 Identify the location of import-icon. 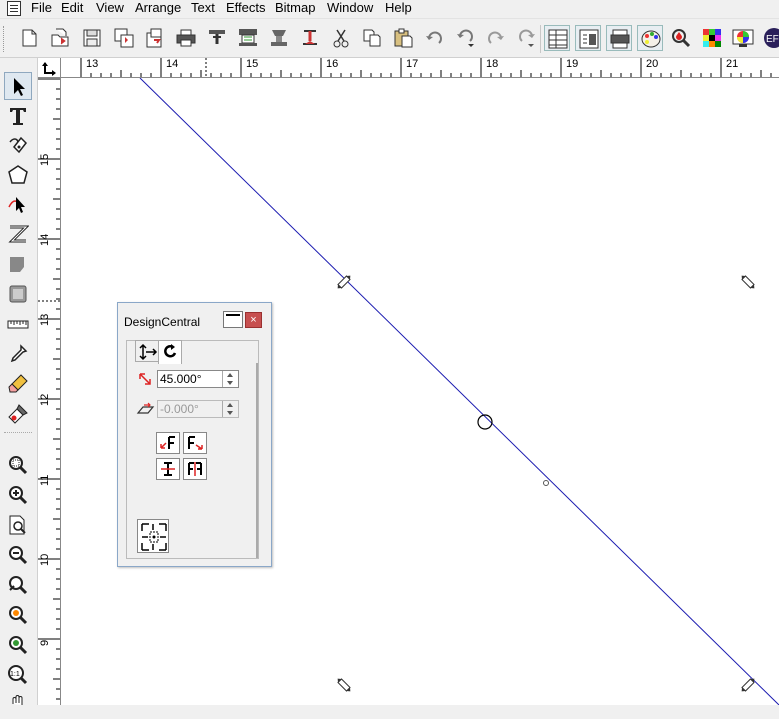
(155, 38).